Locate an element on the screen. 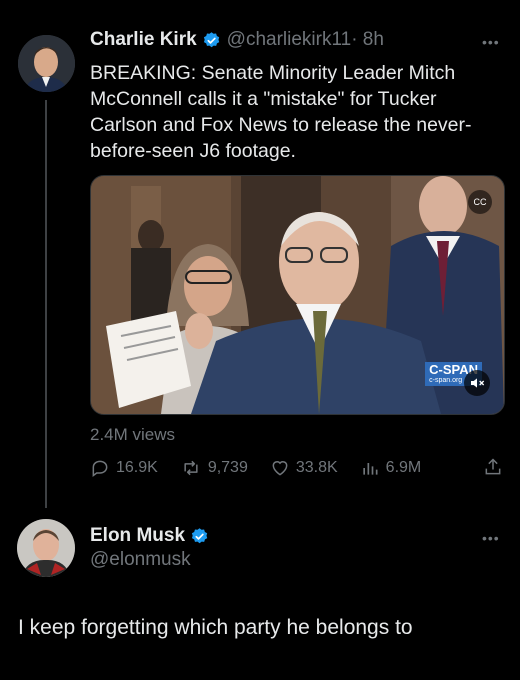  thread-line is located at coordinates (46, 304).